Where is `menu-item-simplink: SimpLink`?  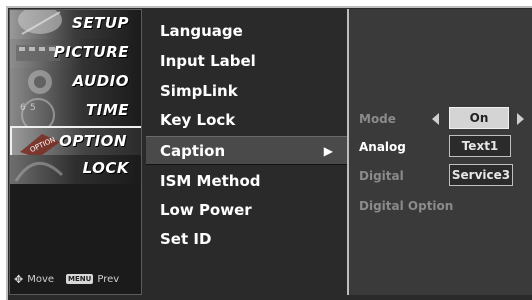
menu-item-simplink: SimpLink is located at coordinates (246, 91).